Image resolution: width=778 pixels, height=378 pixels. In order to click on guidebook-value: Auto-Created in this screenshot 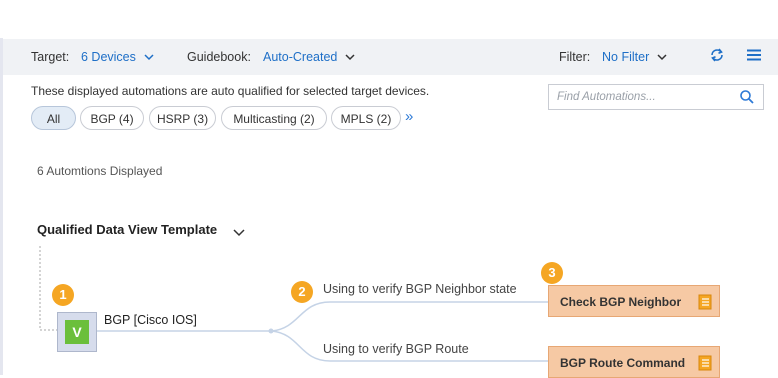, I will do `click(300, 57)`.